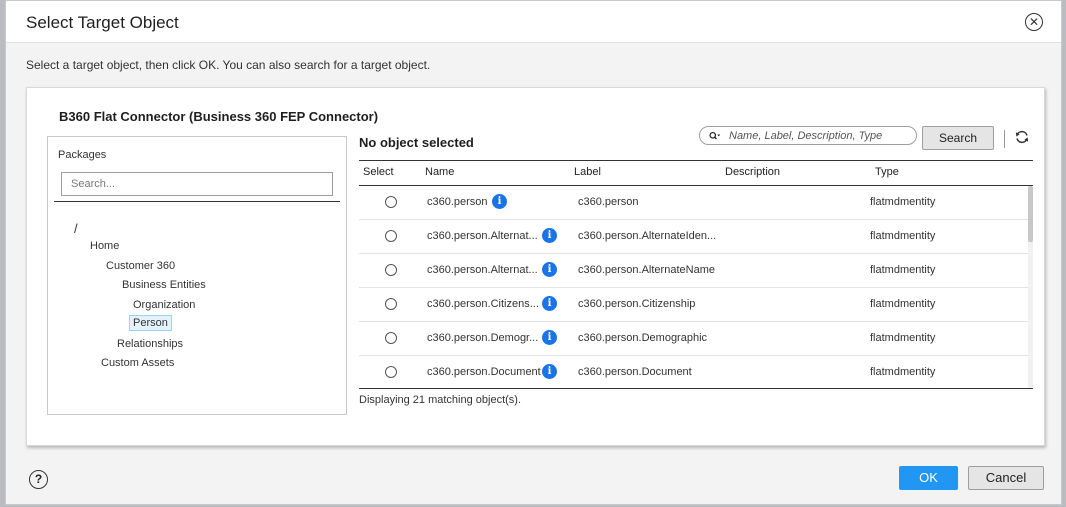 The image size is (1066, 507). What do you see at coordinates (819, 135) in the screenshot?
I see `object-search-input` at bounding box center [819, 135].